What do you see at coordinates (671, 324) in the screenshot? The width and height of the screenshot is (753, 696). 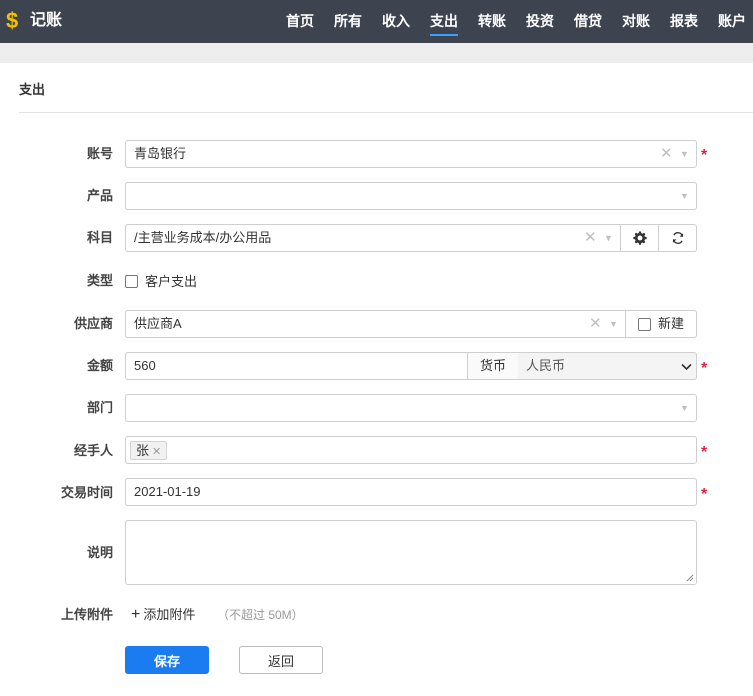 I see `new-supplier-label: 新建` at bounding box center [671, 324].